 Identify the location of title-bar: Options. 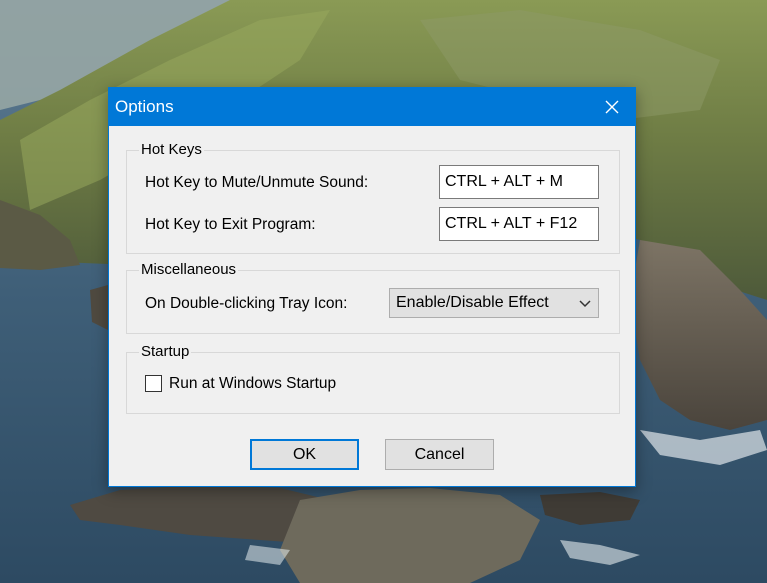
(372, 107).